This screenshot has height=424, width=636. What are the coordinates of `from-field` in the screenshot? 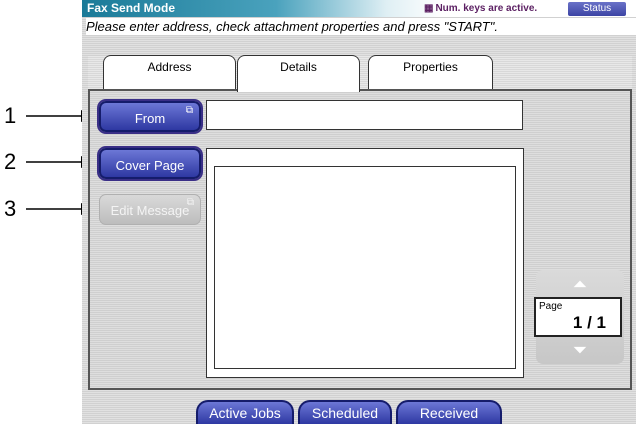 It's located at (364, 115).